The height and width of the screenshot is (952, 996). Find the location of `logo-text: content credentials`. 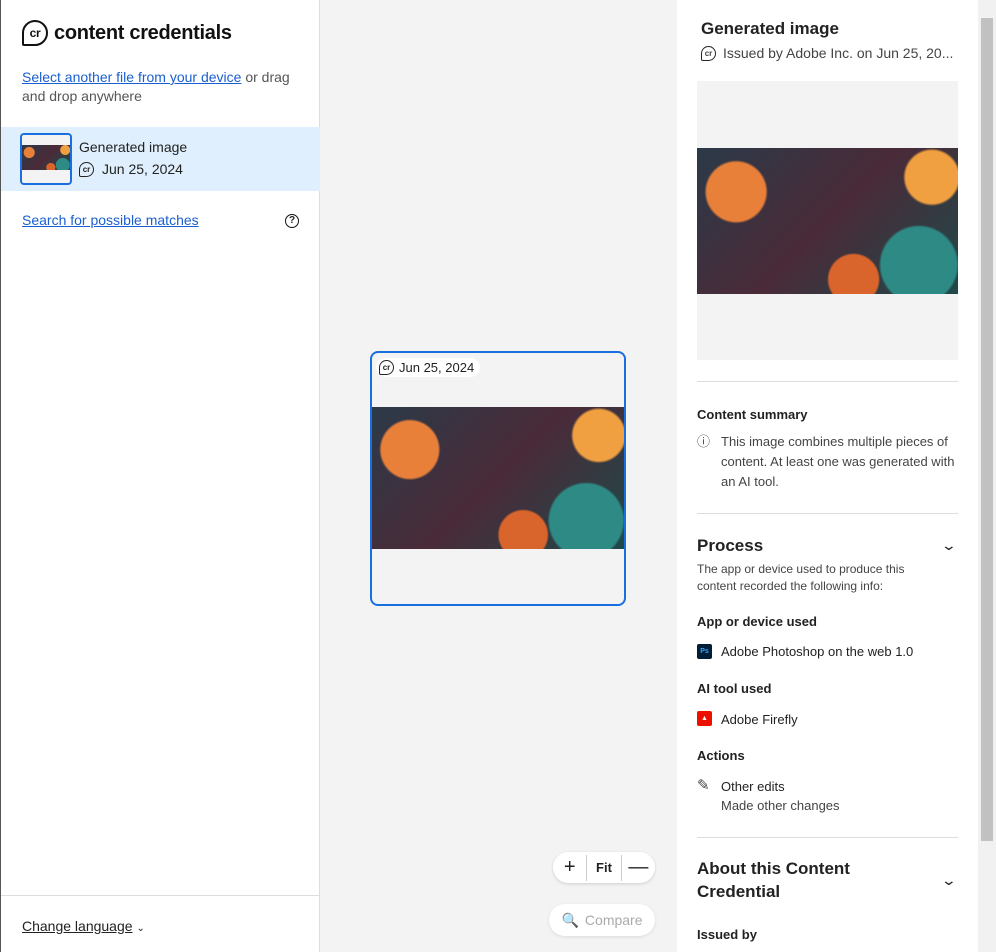

logo-text: content credentials is located at coordinates (143, 32).